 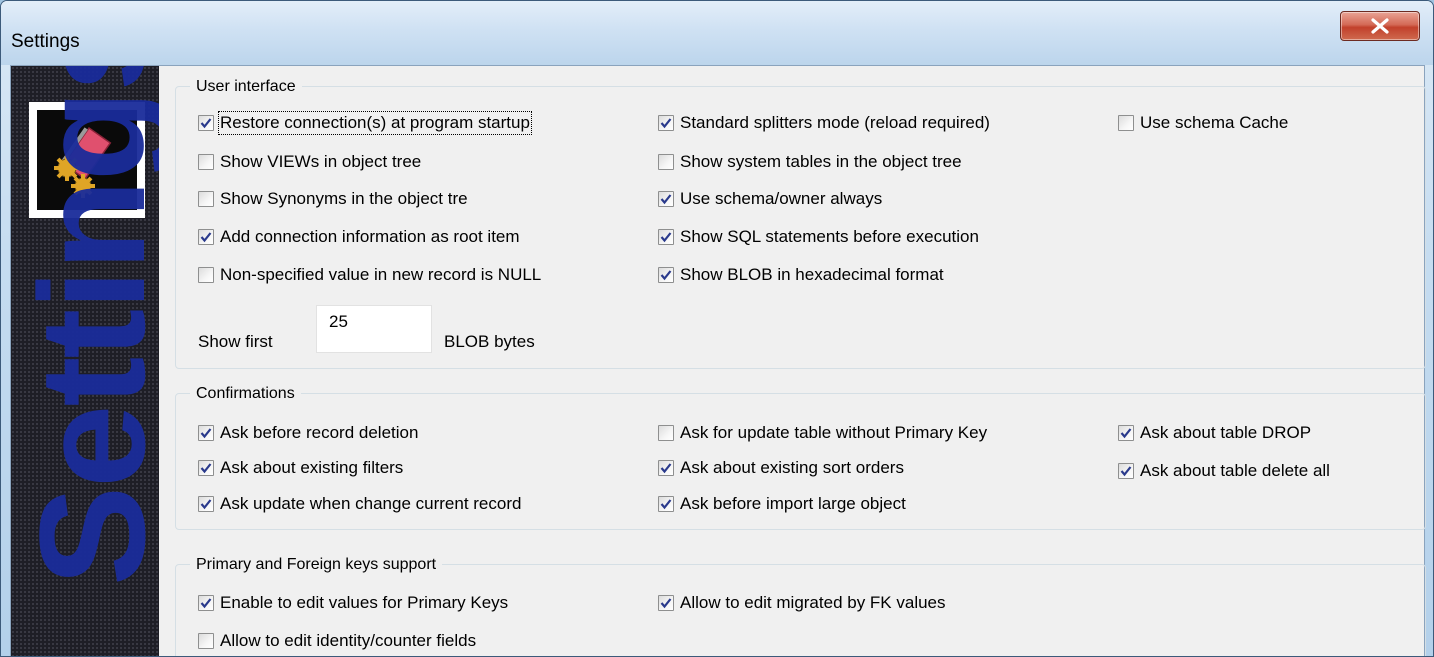 I want to click on restore-connections-checkbox: Restore connection(s) at program startup, so click(x=365, y=123).